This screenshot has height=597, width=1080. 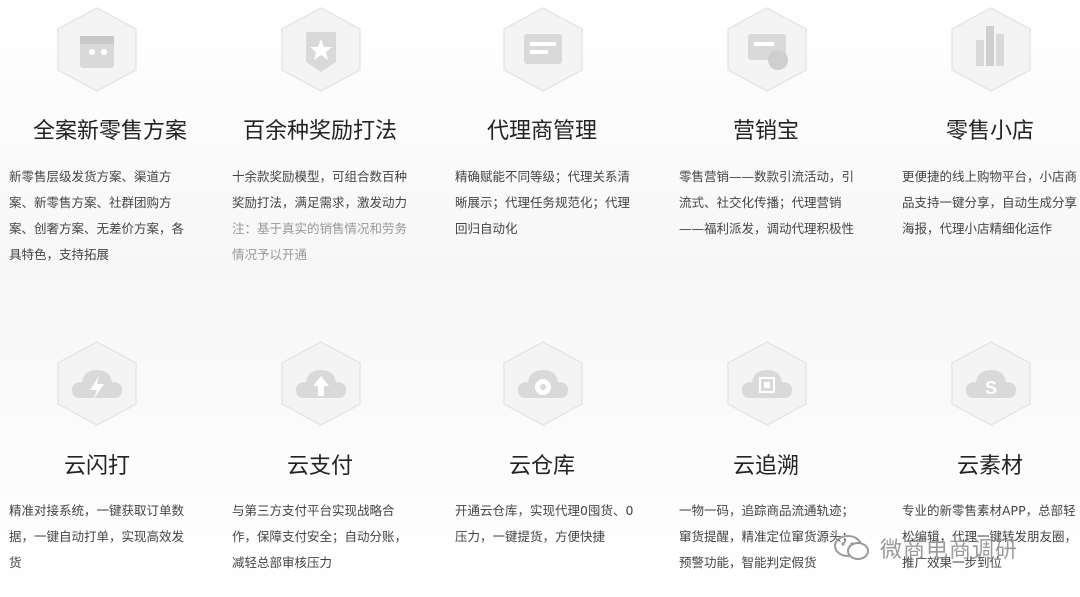 What do you see at coordinates (989, 466) in the screenshot?
I see `feature-title: 云素材` at bounding box center [989, 466].